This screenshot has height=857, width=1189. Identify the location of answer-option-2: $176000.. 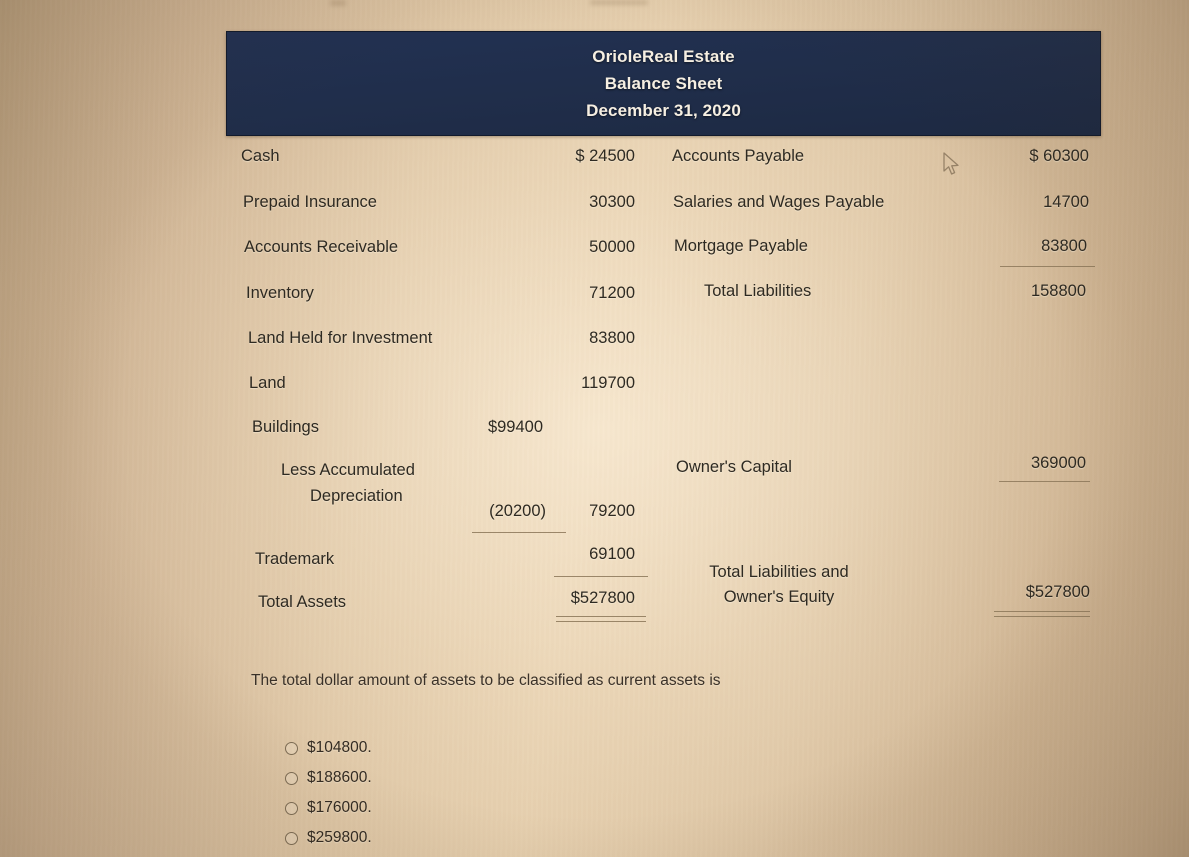
(328, 808).